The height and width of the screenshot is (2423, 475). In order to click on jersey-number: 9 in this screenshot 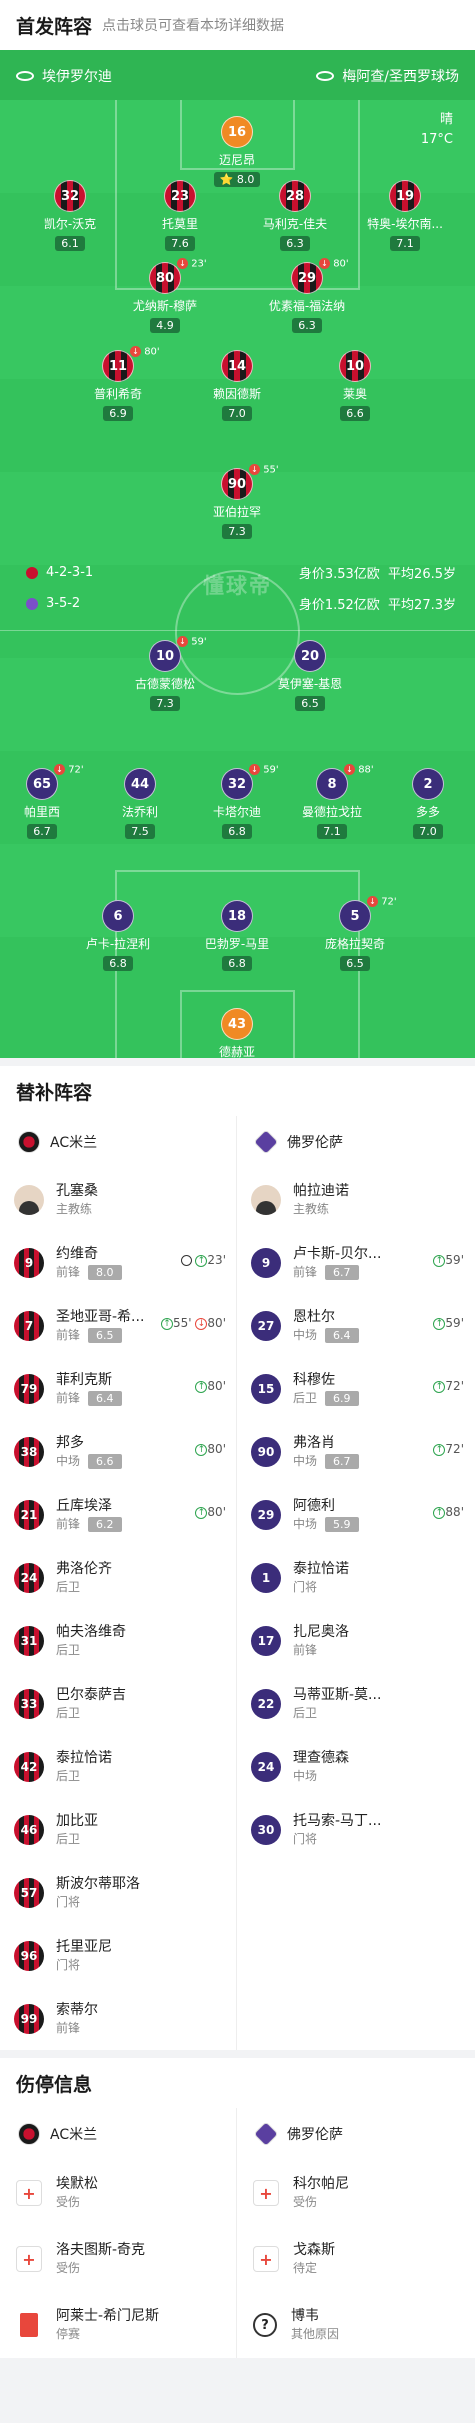, I will do `click(266, 1262)`.